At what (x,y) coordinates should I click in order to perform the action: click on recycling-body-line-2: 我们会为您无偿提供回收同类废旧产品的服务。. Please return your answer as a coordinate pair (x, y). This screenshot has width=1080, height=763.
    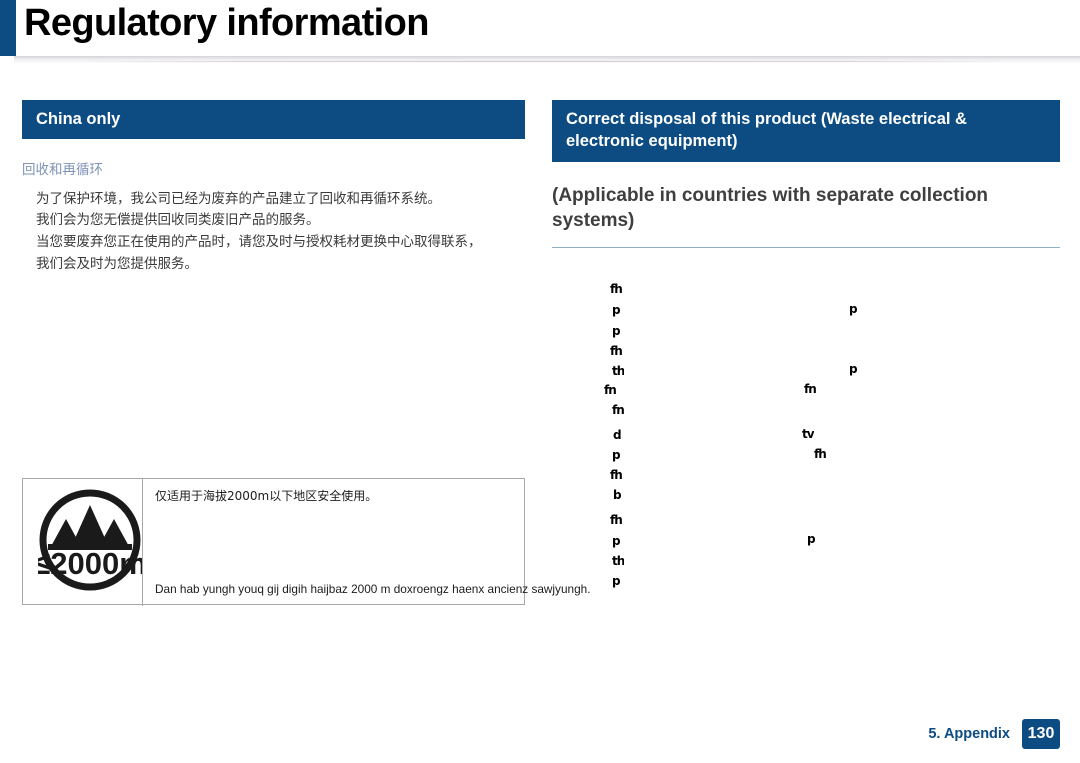
    Looking at the image, I should click on (178, 220).